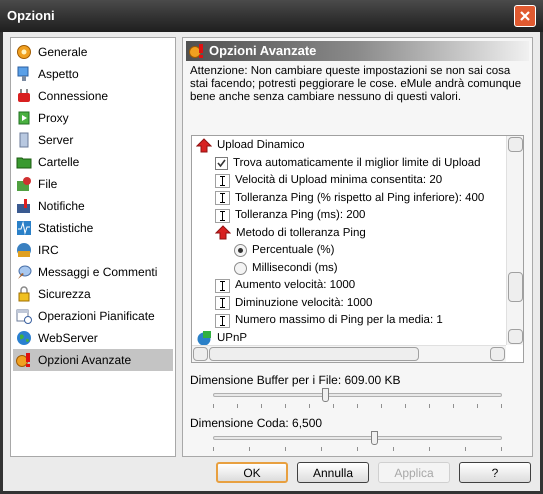 Image resolution: width=543 pixels, height=494 pixels. I want to click on sidebar-item: Generale, so click(93, 52).